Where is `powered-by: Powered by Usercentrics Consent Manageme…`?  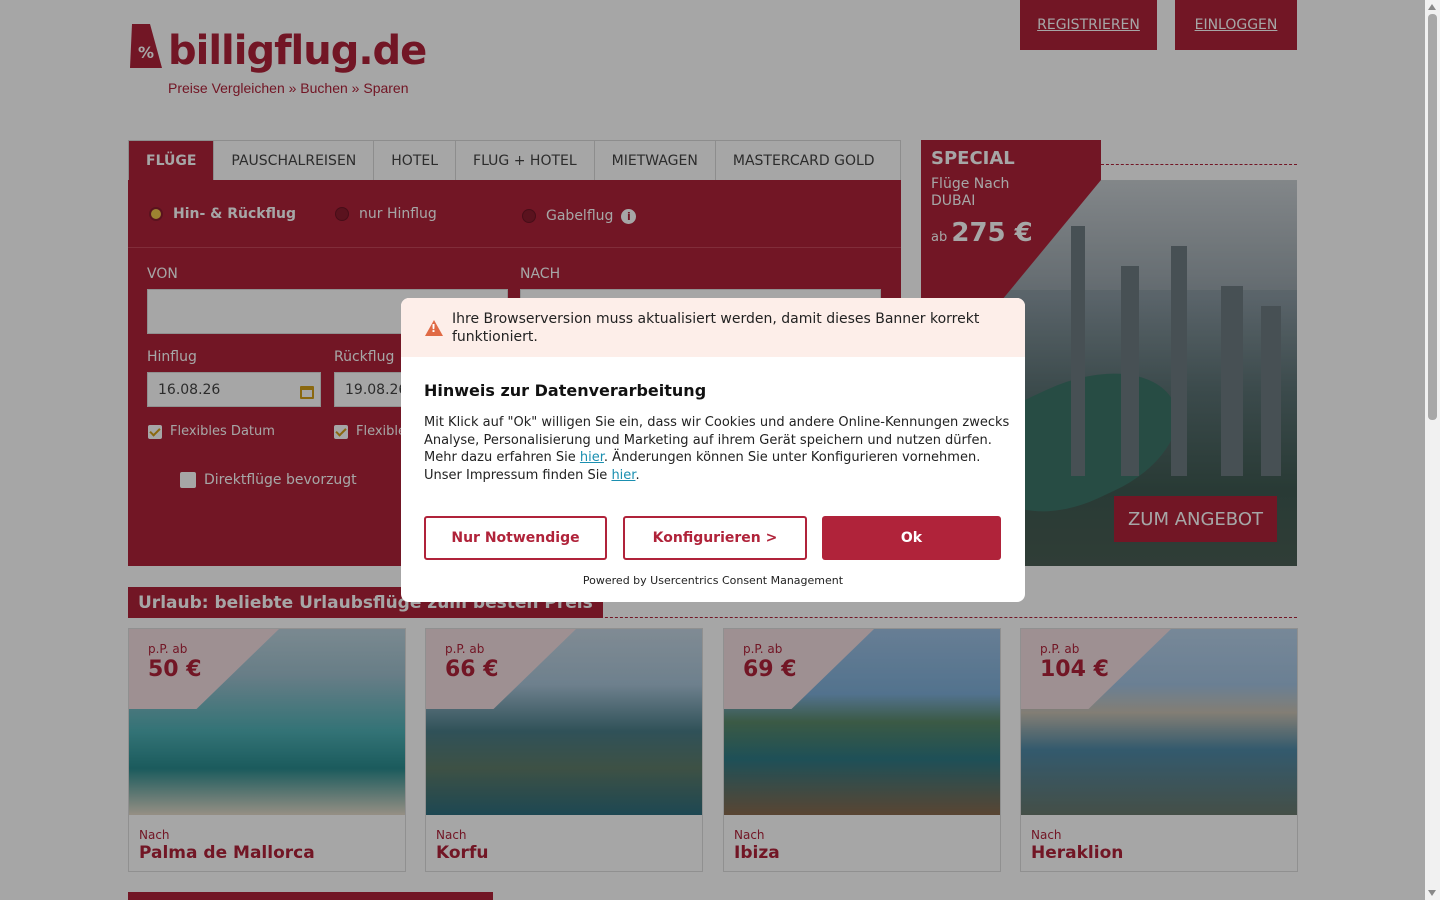
powered-by: Powered by Usercentrics Consent Manageme… is located at coordinates (713, 580).